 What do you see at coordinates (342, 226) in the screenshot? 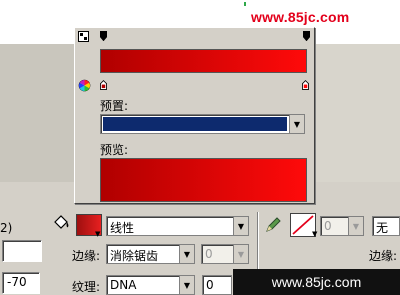
I see `stroke-amount-field: 0 ▼` at bounding box center [342, 226].